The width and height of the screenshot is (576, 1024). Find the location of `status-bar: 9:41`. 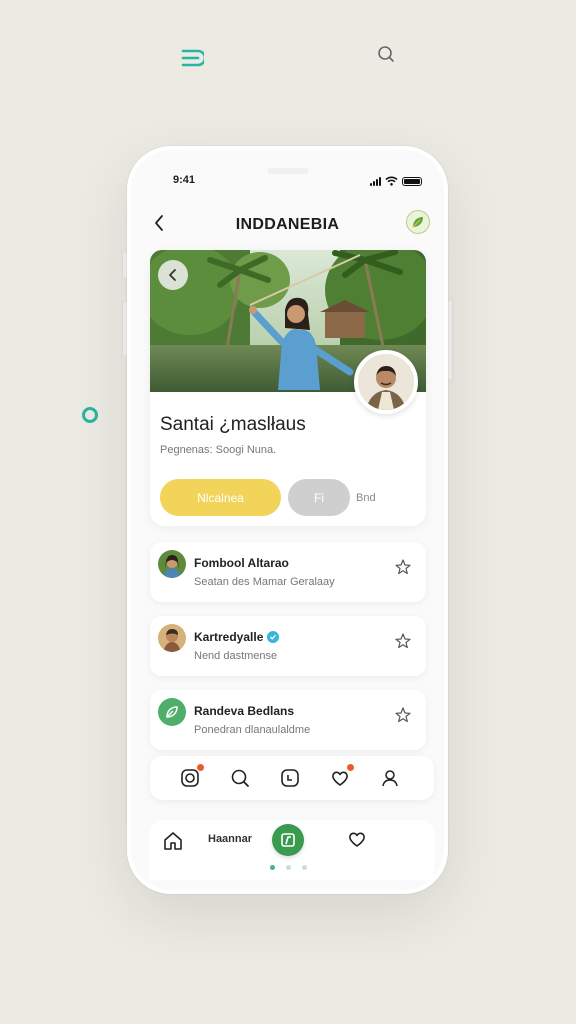

status-bar: 9:41 is located at coordinates (287, 182).